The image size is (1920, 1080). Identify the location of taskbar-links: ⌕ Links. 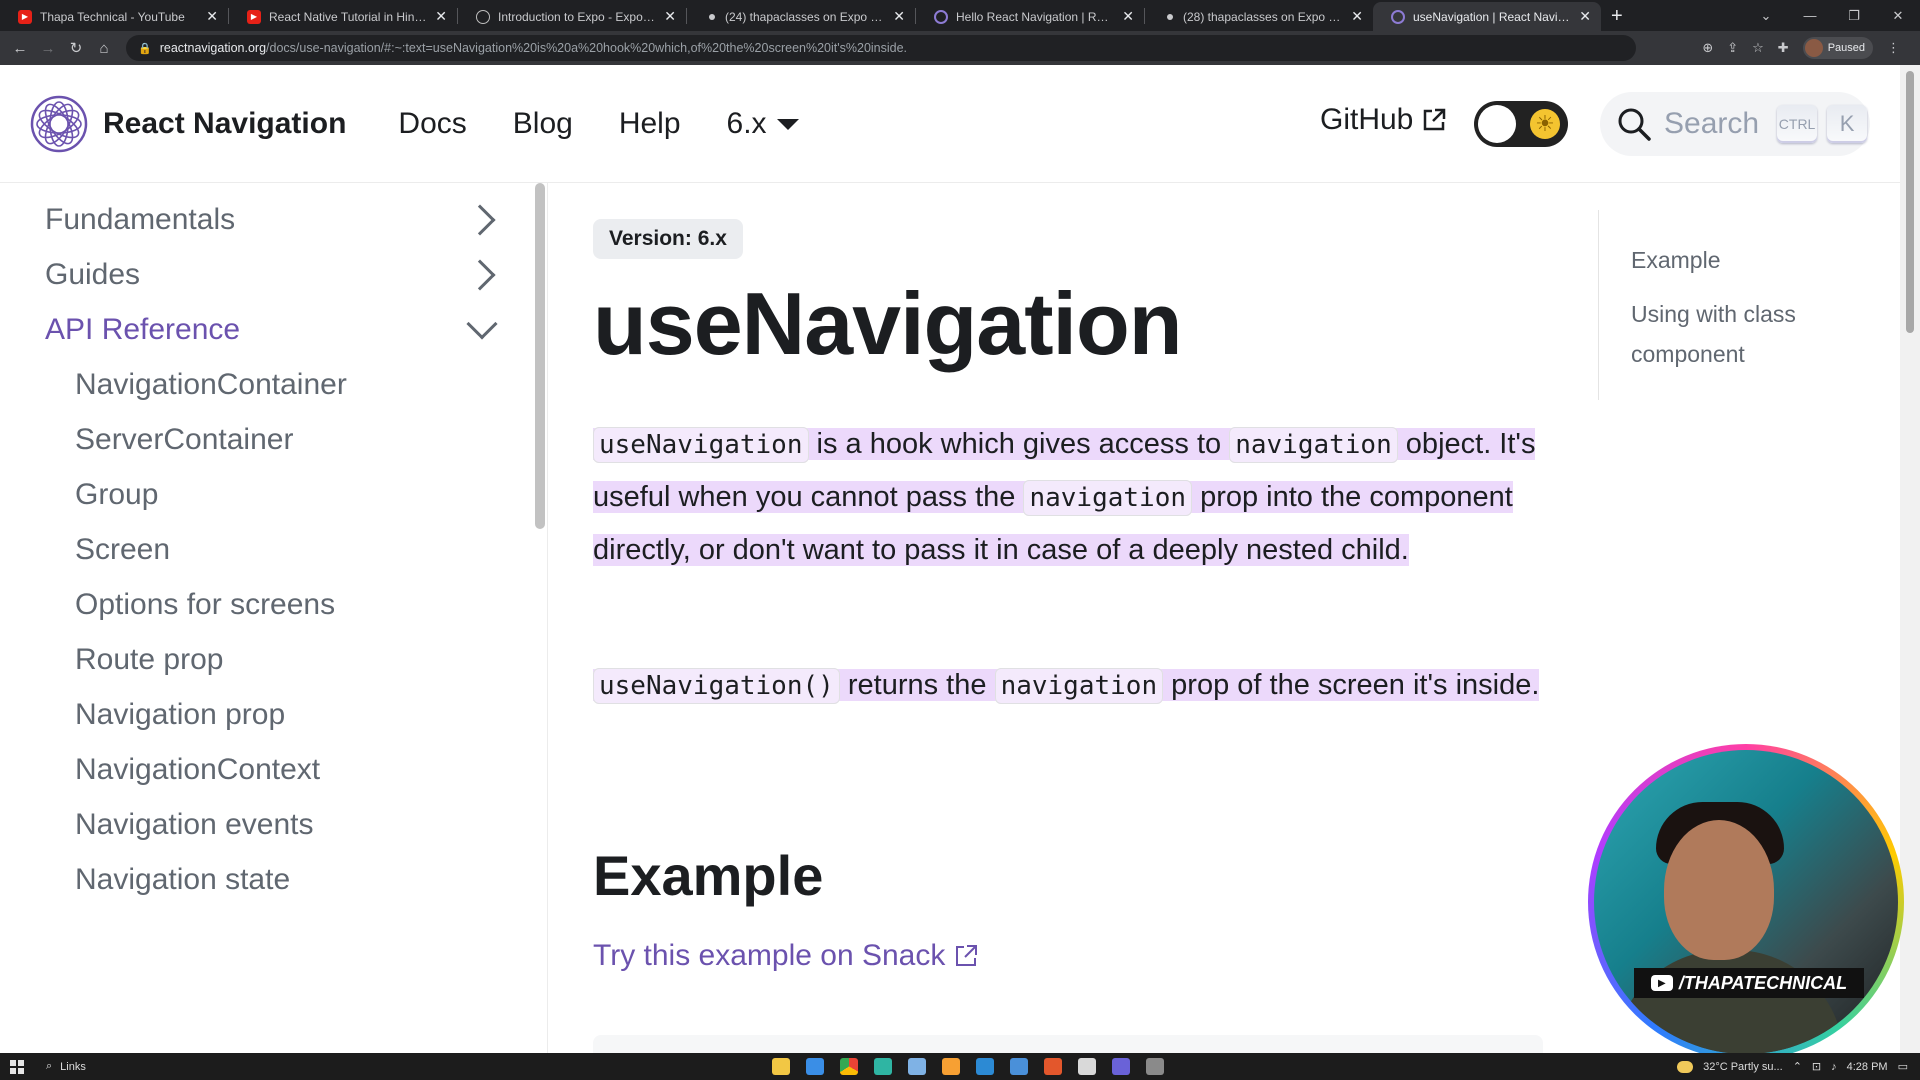
(66, 1066).